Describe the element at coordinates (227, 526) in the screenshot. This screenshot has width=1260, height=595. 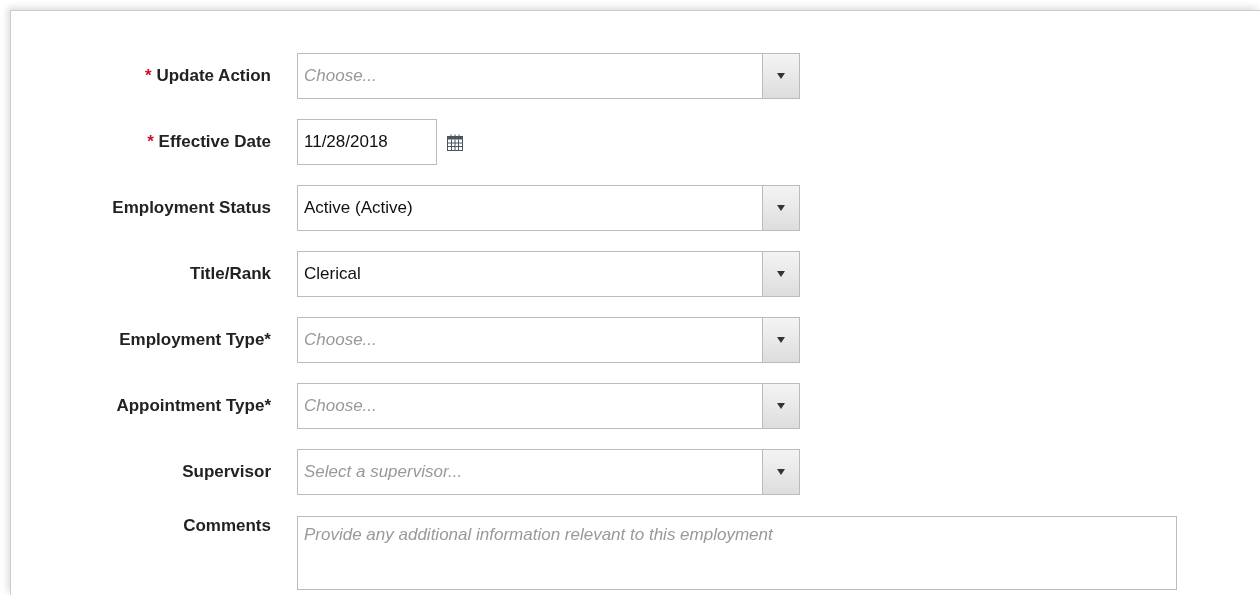
I see `field-label: Comments` at that location.